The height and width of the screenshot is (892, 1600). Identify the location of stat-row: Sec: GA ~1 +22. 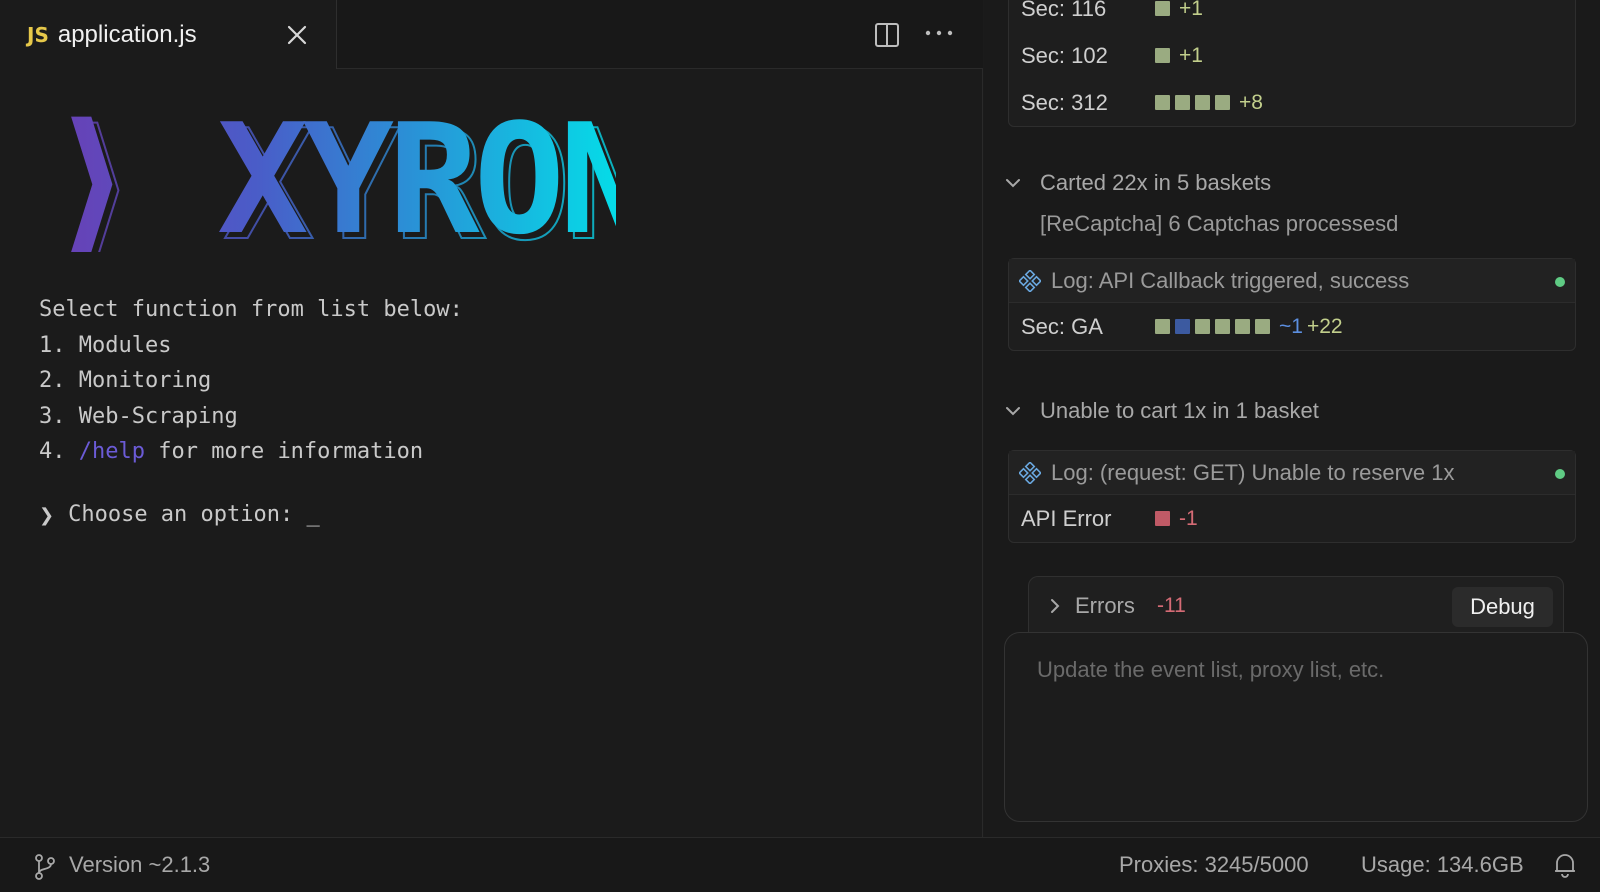
(1182, 326).